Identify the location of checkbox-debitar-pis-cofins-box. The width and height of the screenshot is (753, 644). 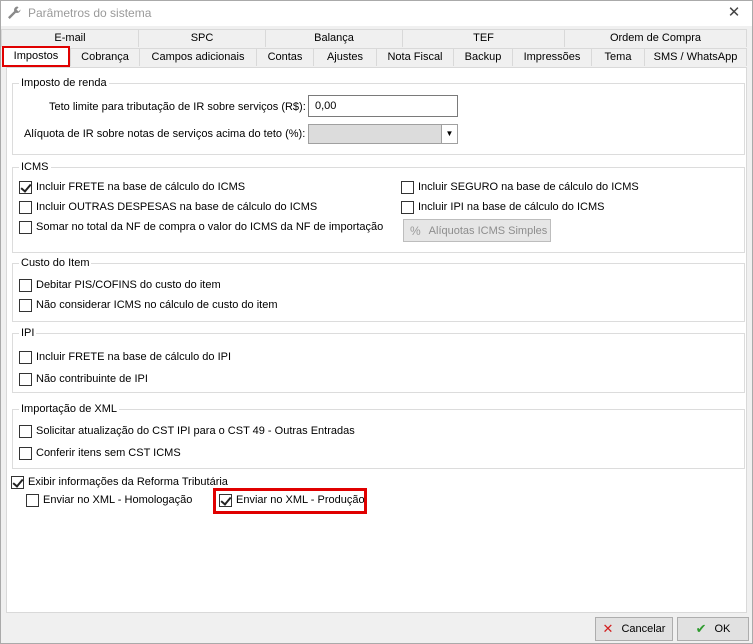
(25, 285).